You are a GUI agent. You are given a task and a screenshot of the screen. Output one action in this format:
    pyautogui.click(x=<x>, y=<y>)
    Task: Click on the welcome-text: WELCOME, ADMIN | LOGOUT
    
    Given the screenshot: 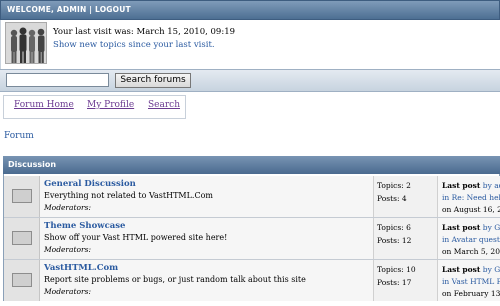 What is the action you would take?
    pyautogui.click(x=69, y=9)
    